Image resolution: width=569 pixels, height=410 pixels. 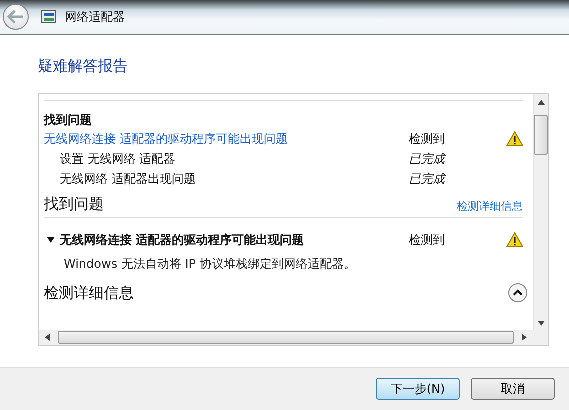 I want to click on details-link: 检测详细信息, so click(x=490, y=206).